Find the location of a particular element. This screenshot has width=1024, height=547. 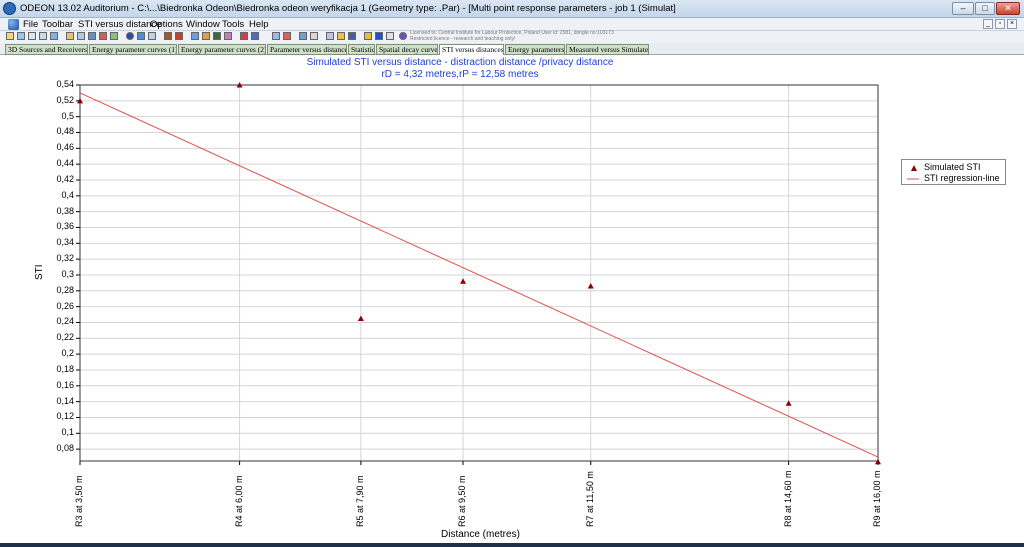

materials-icon is located at coordinates (103, 36).